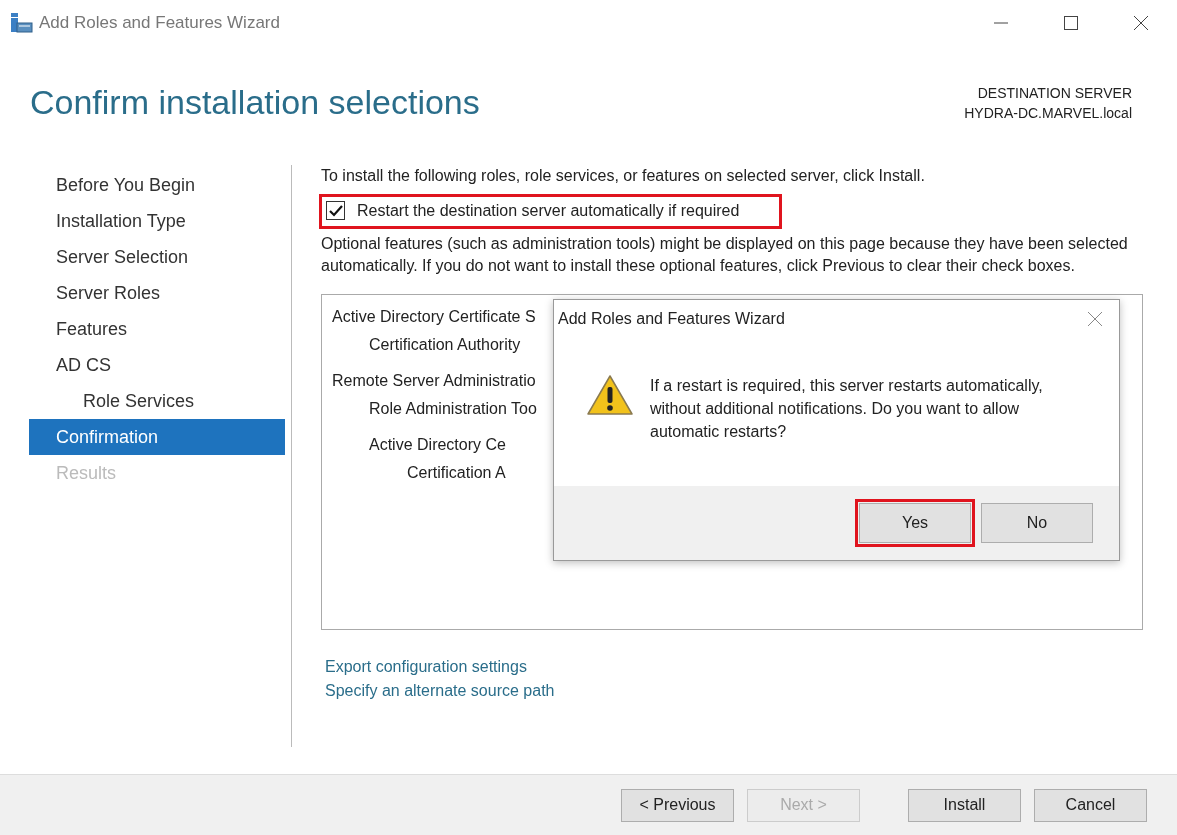 This screenshot has width=1177, height=835. What do you see at coordinates (1141, 22) in the screenshot?
I see `close-icon` at bounding box center [1141, 22].